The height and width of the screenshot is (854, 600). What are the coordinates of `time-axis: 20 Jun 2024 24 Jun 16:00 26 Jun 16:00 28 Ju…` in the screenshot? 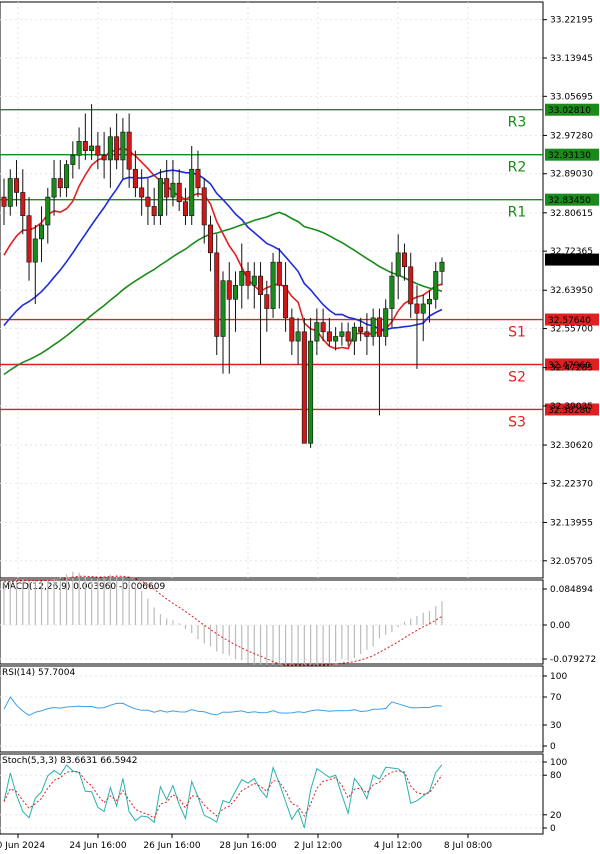 It's located at (246, 842).